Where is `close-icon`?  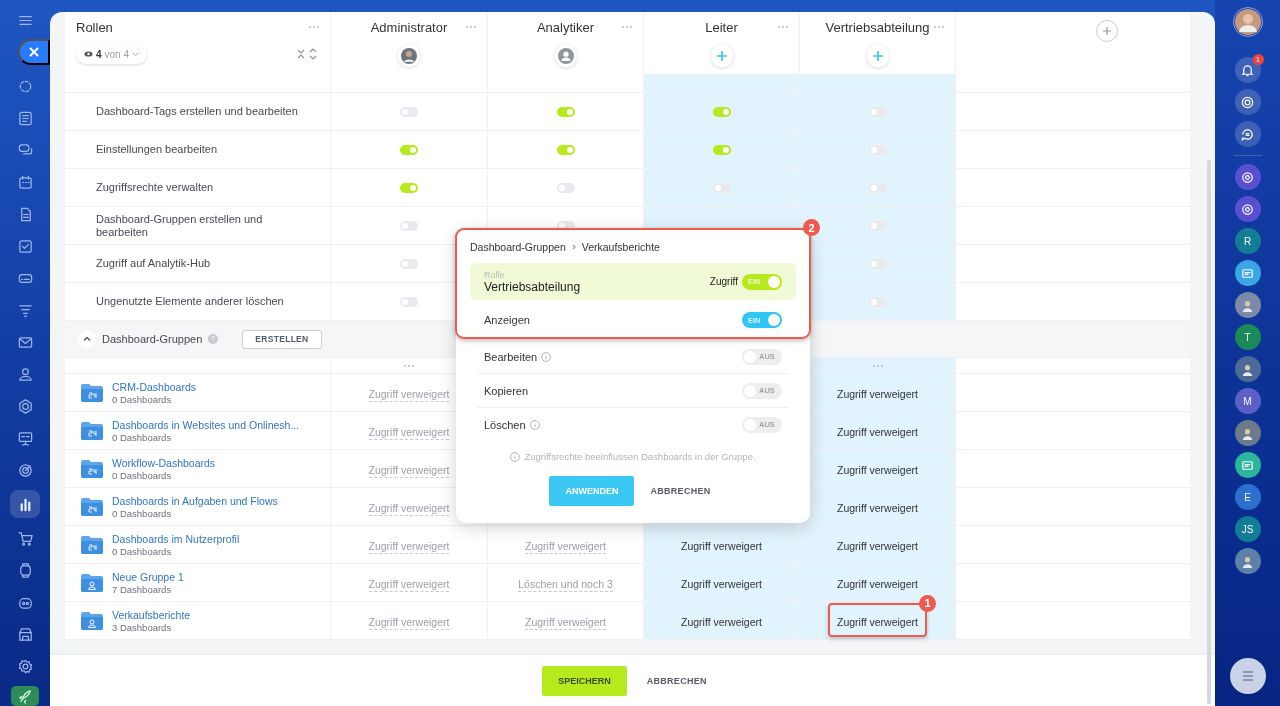
close-icon is located at coordinates (34, 51).